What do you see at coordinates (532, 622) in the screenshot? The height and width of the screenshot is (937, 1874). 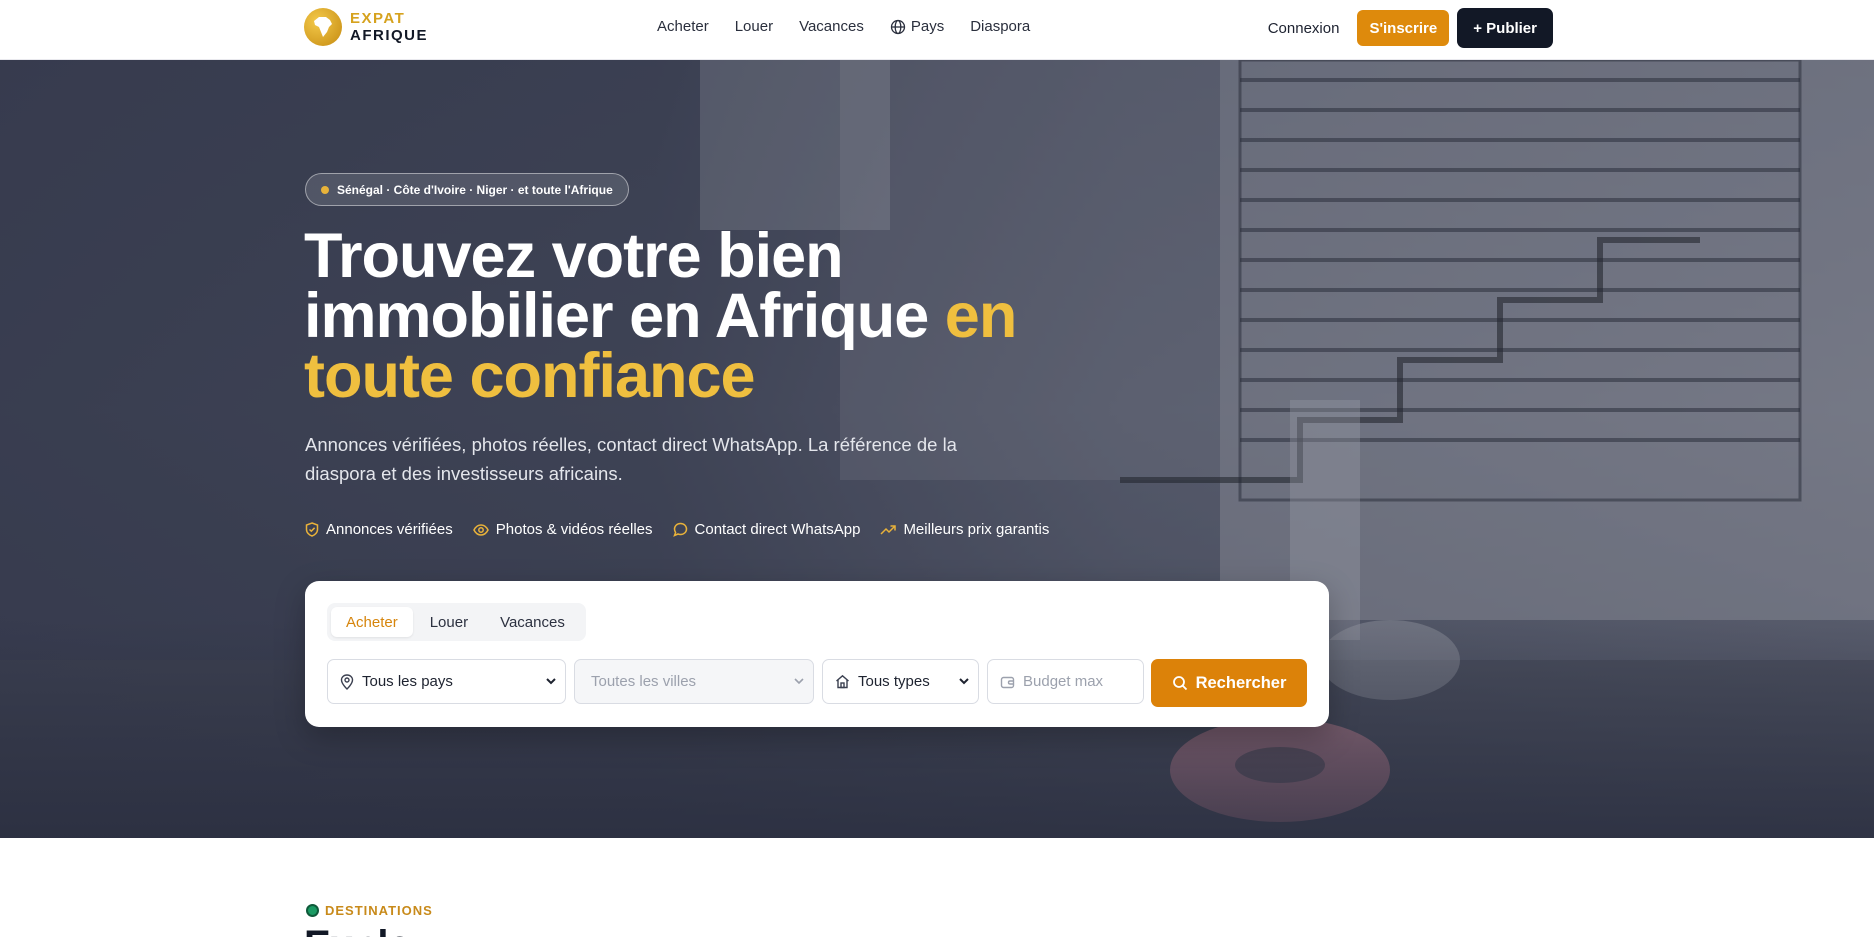 I see `tab-vacances: Vacances` at bounding box center [532, 622].